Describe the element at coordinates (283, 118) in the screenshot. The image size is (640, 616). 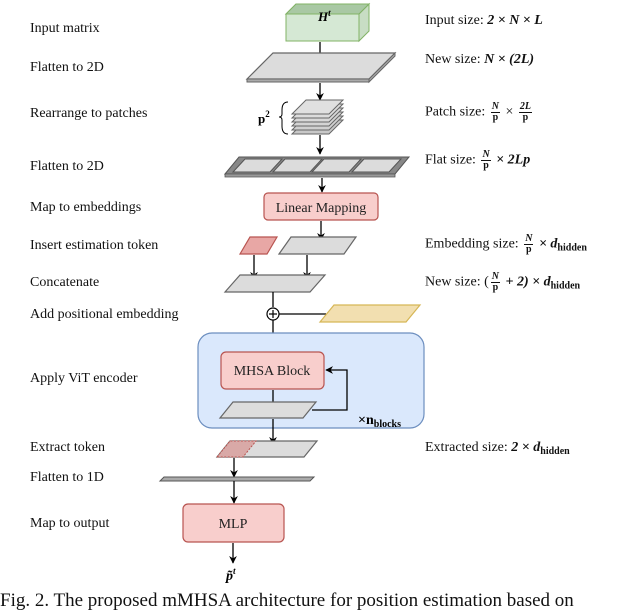
I see `patch-brace` at that location.